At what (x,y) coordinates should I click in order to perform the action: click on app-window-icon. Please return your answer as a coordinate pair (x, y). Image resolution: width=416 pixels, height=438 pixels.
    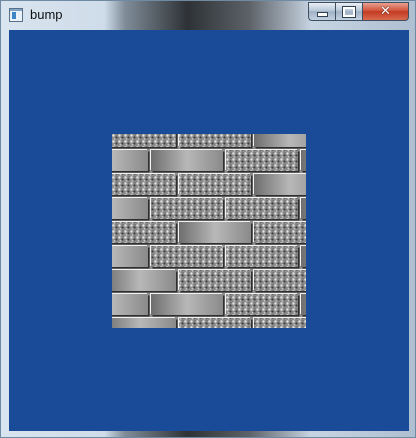
    Looking at the image, I should click on (16, 15).